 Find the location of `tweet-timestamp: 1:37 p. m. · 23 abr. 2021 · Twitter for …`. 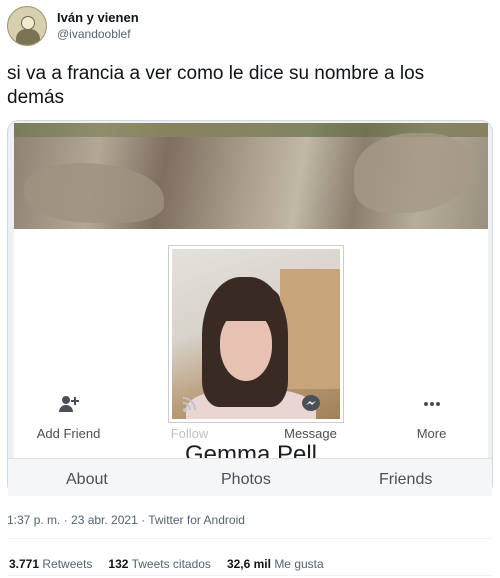

tweet-timestamp: 1:37 p. m. · 23 abr. 2021 · Twitter for … is located at coordinates (126, 520).